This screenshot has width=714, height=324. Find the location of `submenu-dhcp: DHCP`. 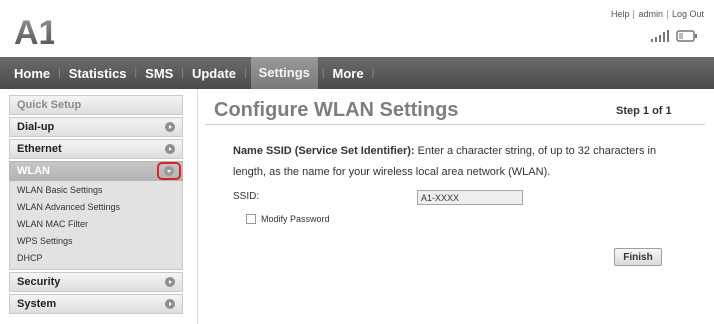

submenu-dhcp: DHCP is located at coordinates (96, 258).